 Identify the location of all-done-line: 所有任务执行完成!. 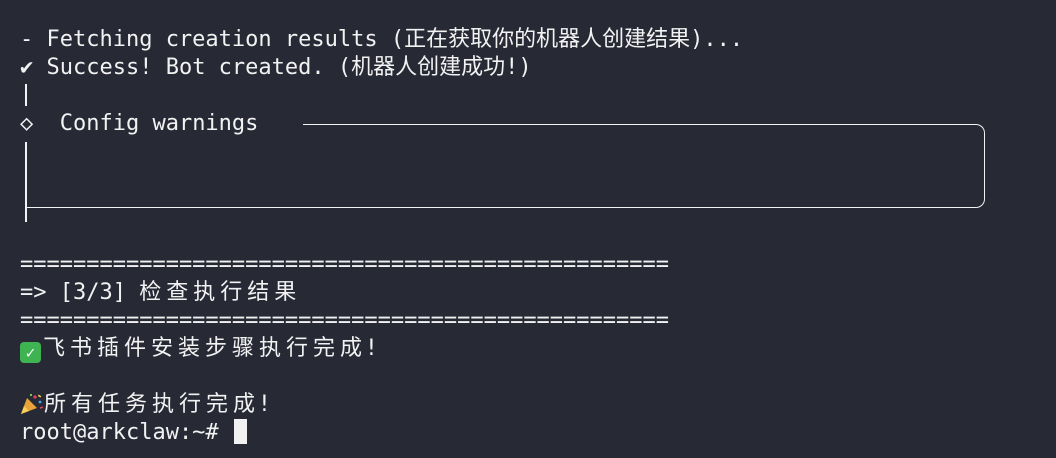
(147, 405).